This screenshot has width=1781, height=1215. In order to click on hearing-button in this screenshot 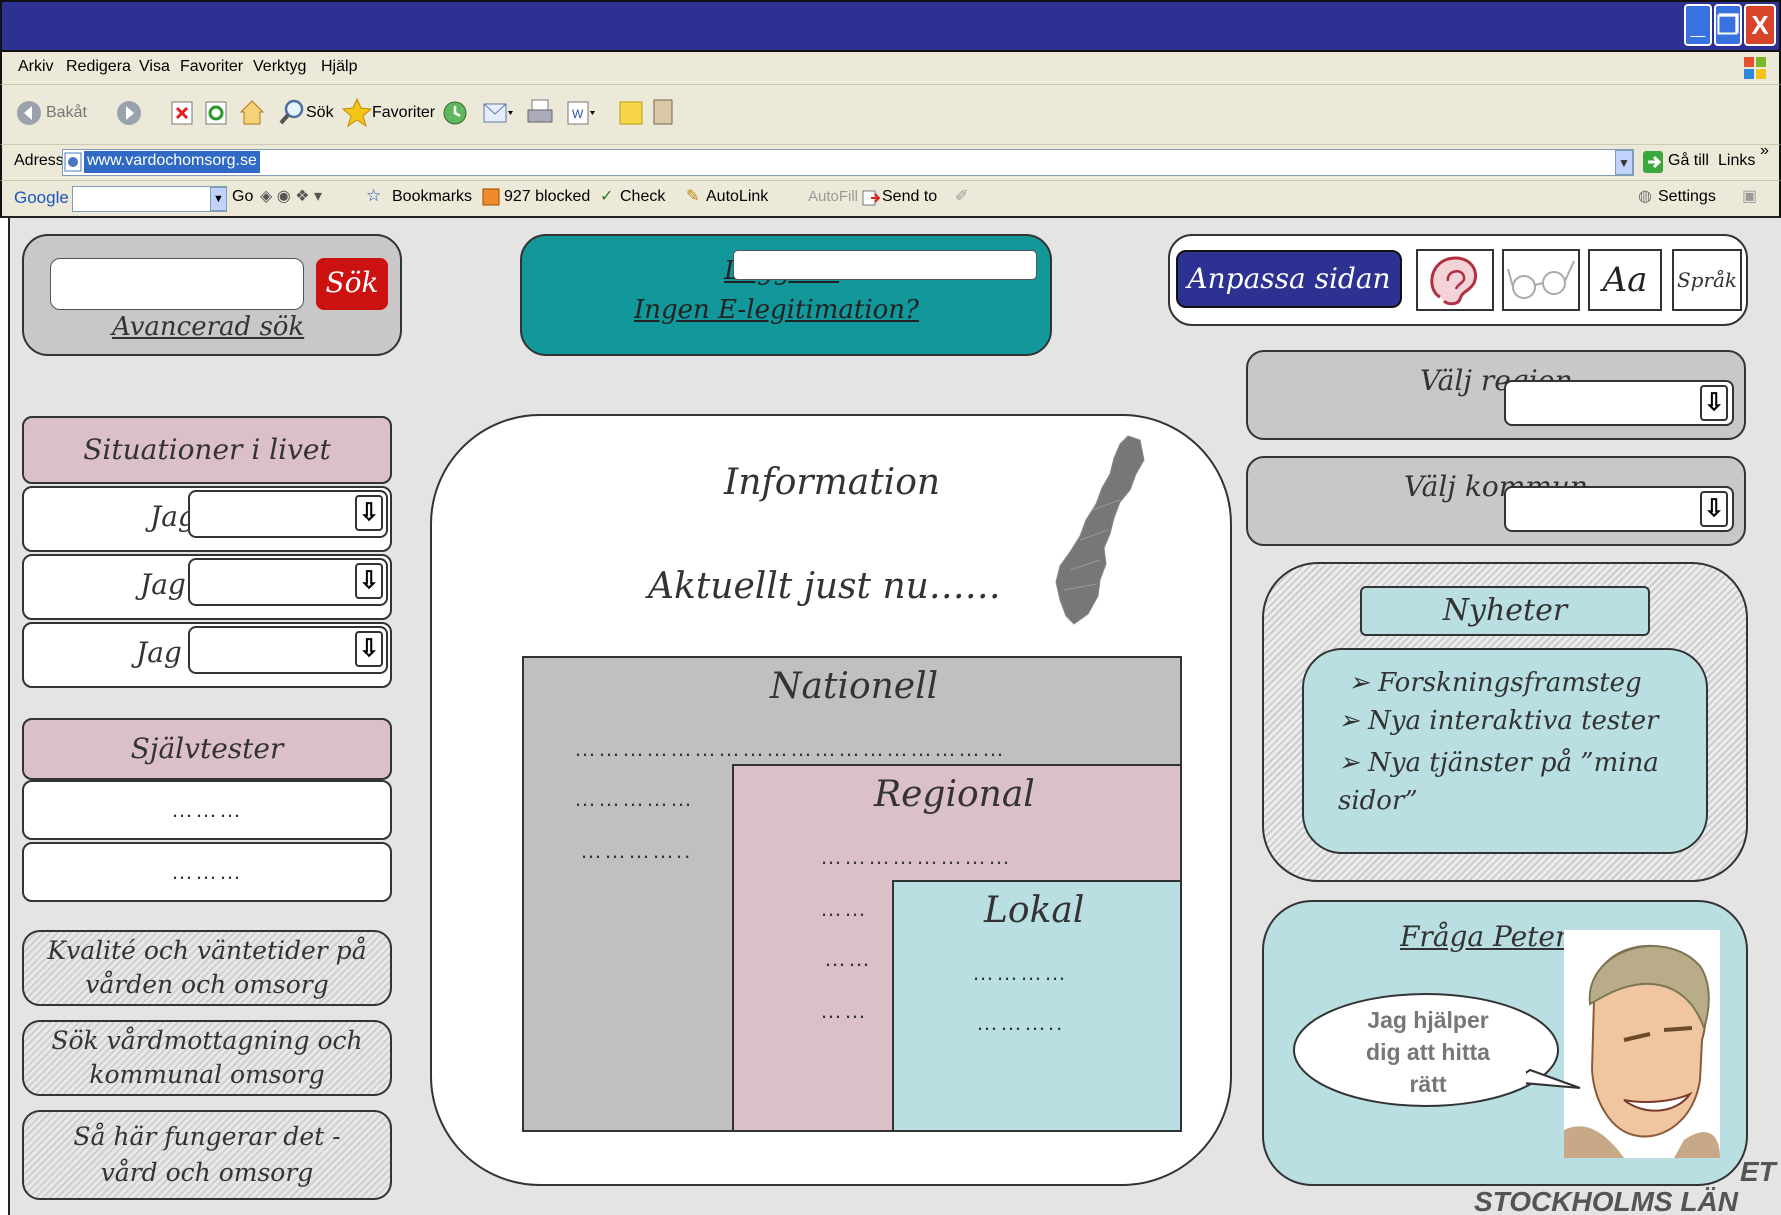, I will do `click(1455, 280)`.